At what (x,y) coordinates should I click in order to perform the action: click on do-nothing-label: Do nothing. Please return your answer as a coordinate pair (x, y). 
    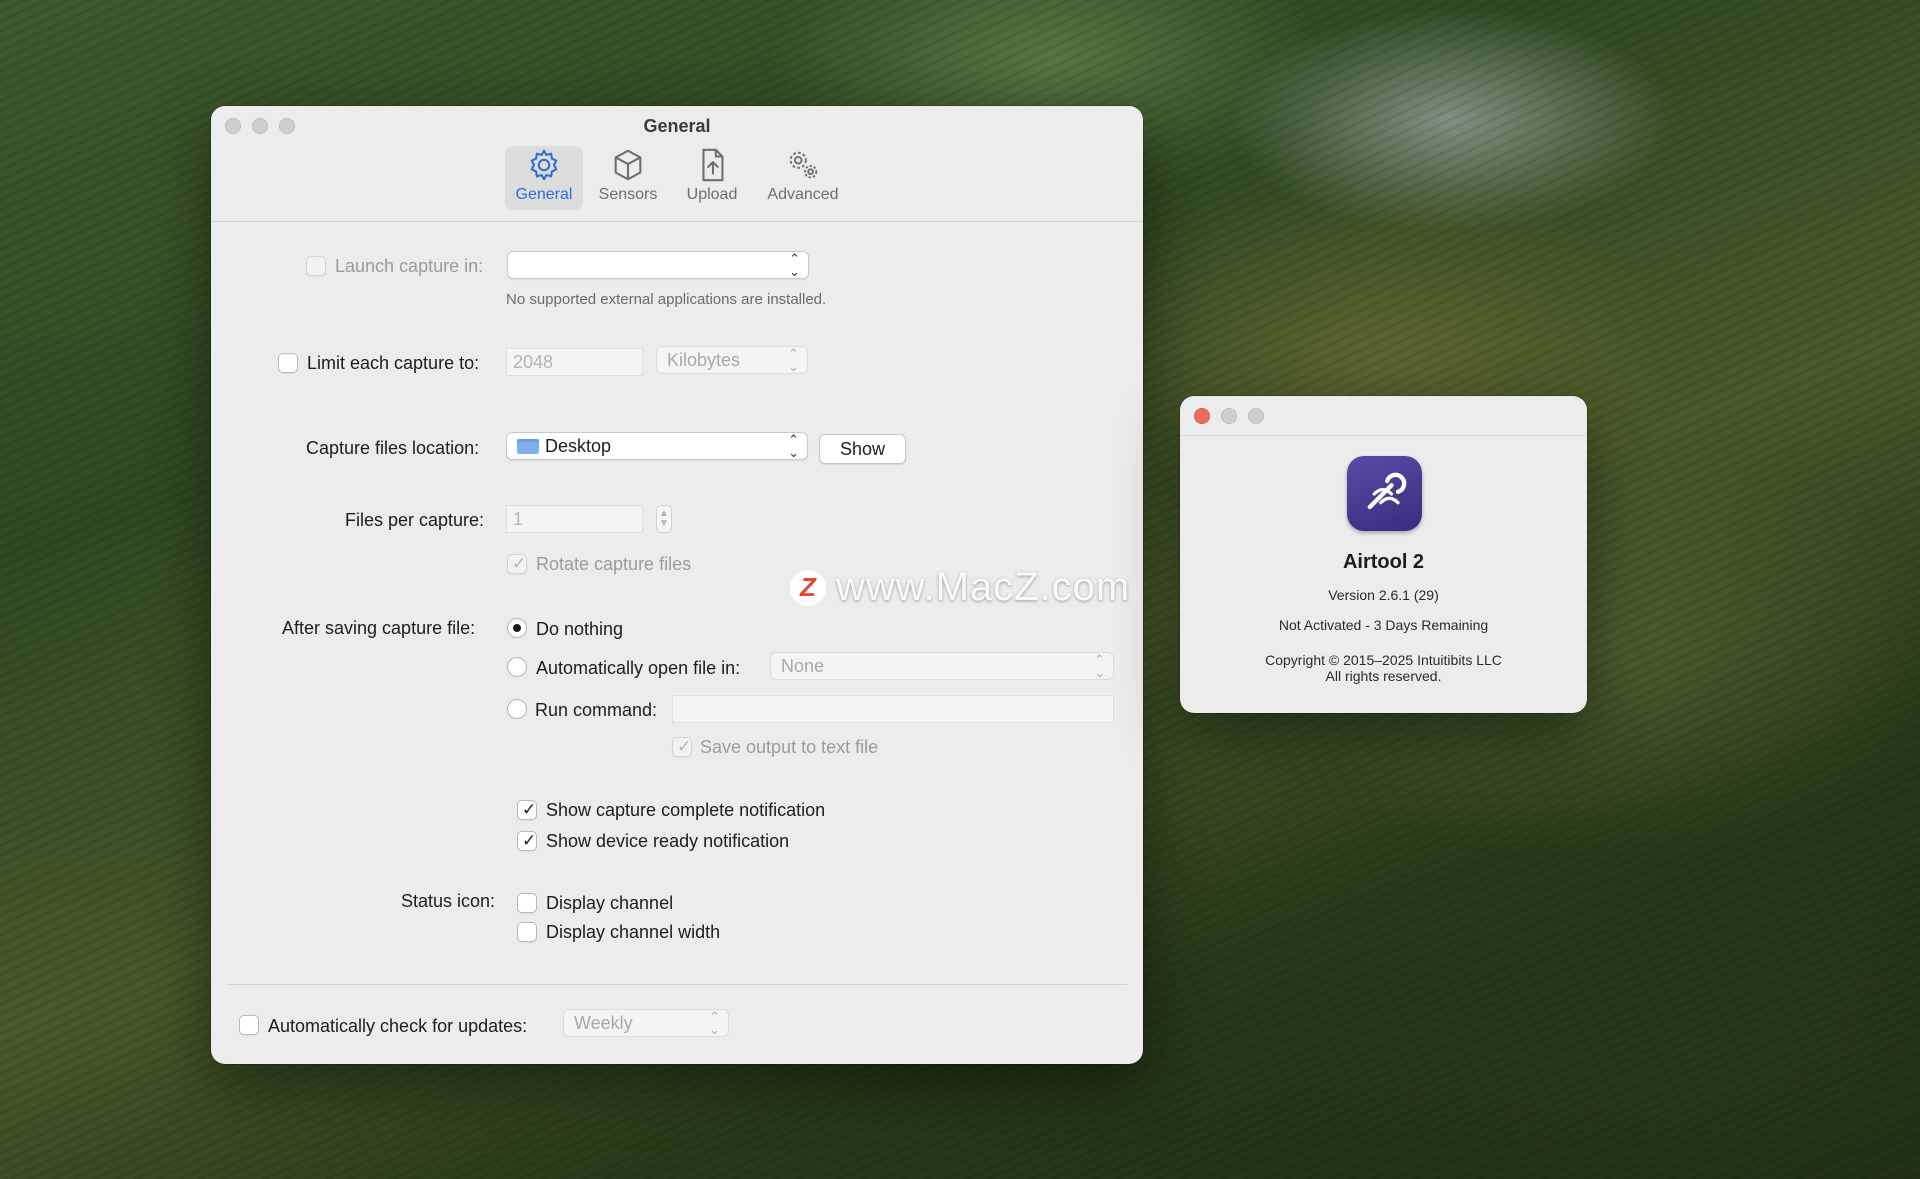
    Looking at the image, I should click on (580, 629).